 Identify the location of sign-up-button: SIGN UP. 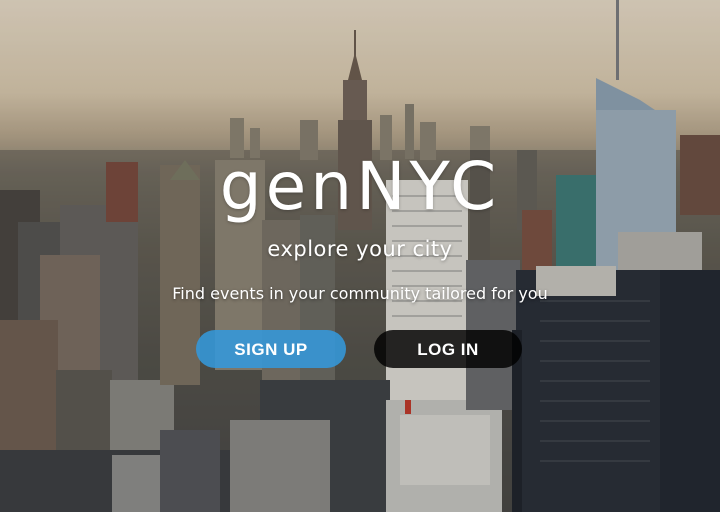
(271, 349).